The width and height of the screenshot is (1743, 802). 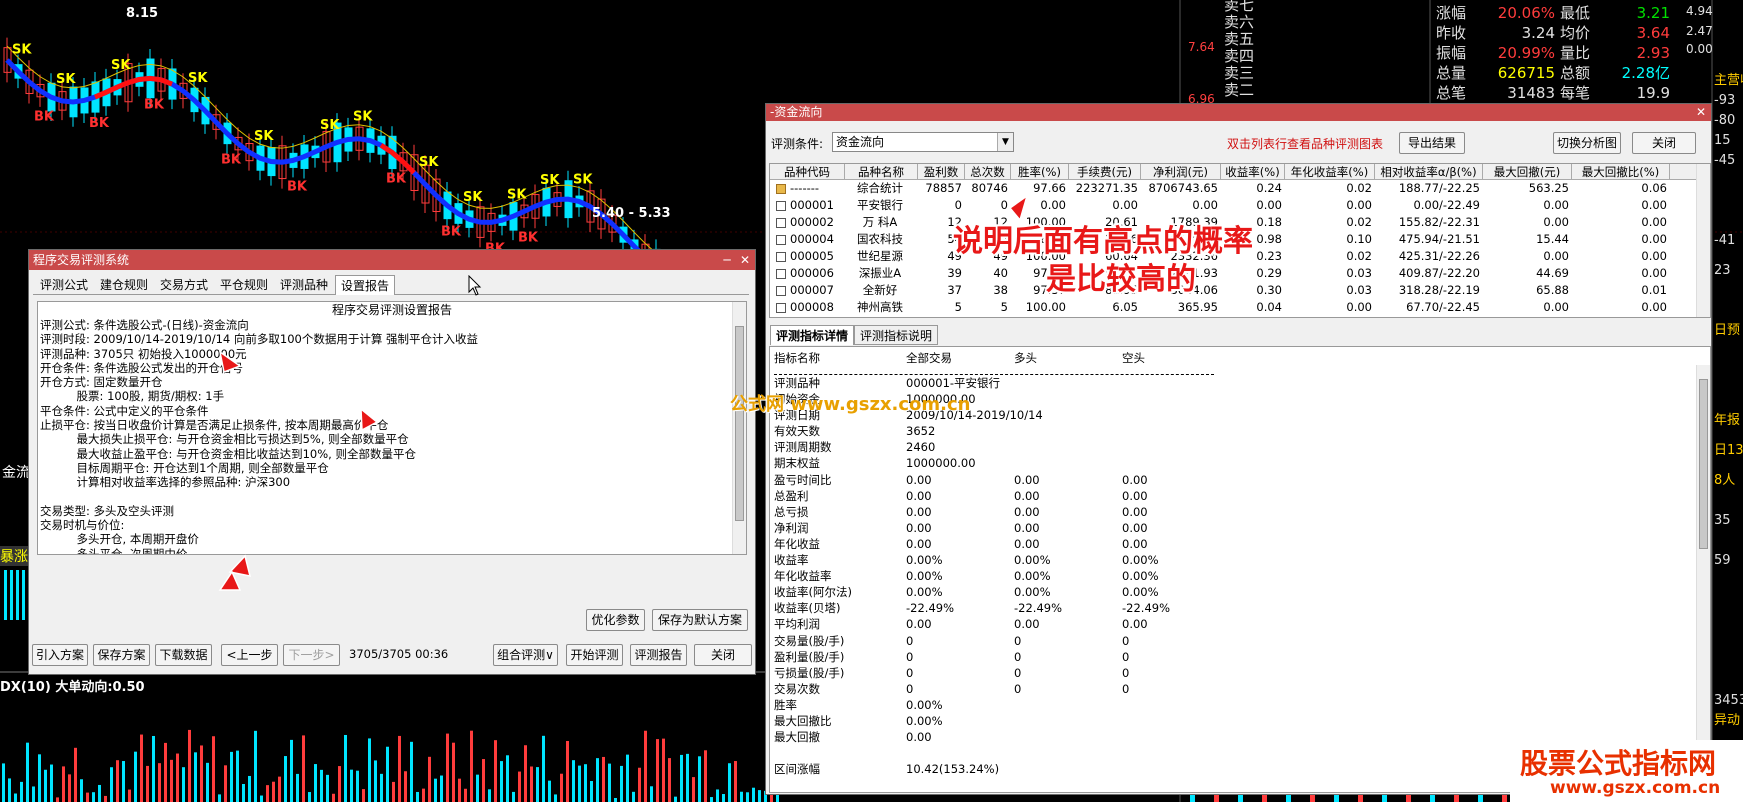 What do you see at coordinates (850, 404) in the screenshot?
I see `center-watermark: 公式网 www.gszx.com.cn` at bounding box center [850, 404].